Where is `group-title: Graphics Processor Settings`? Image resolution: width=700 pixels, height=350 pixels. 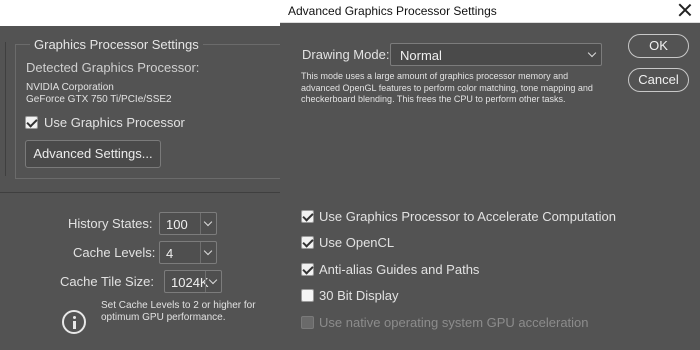 group-title: Graphics Processor Settings is located at coordinates (116, 44).